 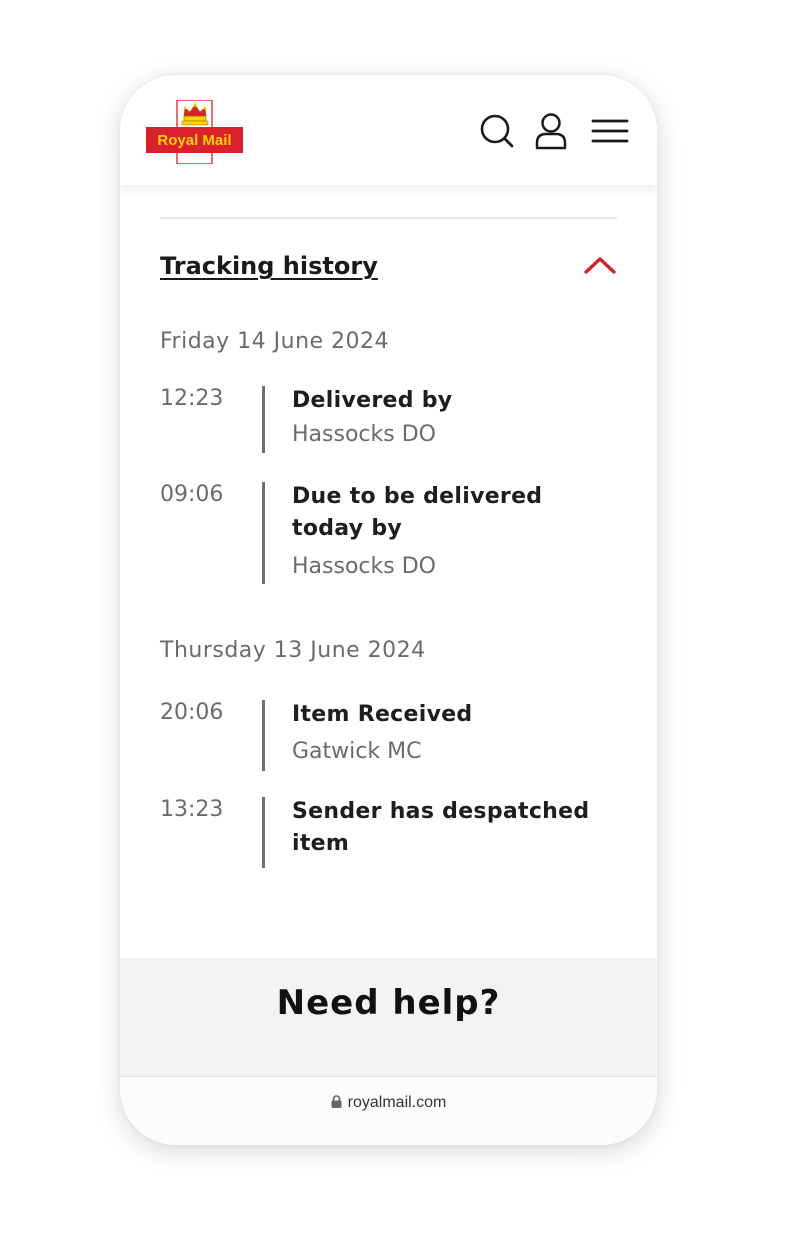 What do you see at coordinates (293, 650) in the screenshot?
I see `date-heading: Thursday 13 June 2024` at bounding box center [293, 650].